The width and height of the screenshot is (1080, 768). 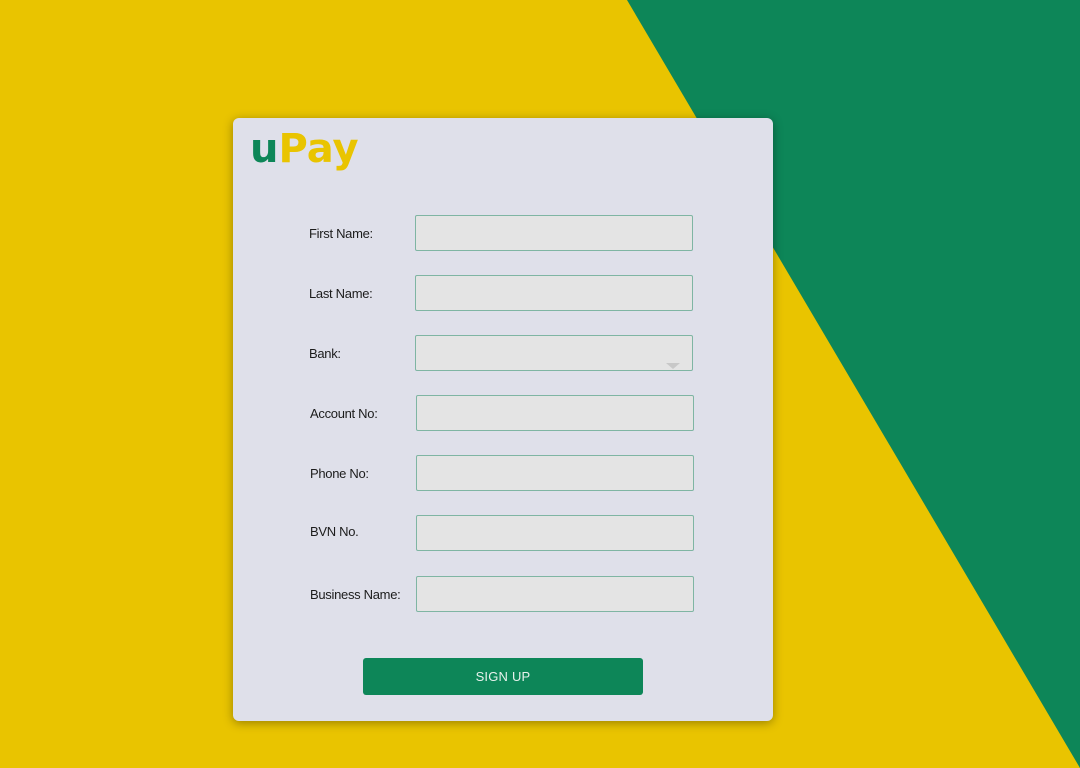 What do you see at coordinates (555, 413) in the screenshot?
I see `account-no-input` at bounding box center [555, 413].